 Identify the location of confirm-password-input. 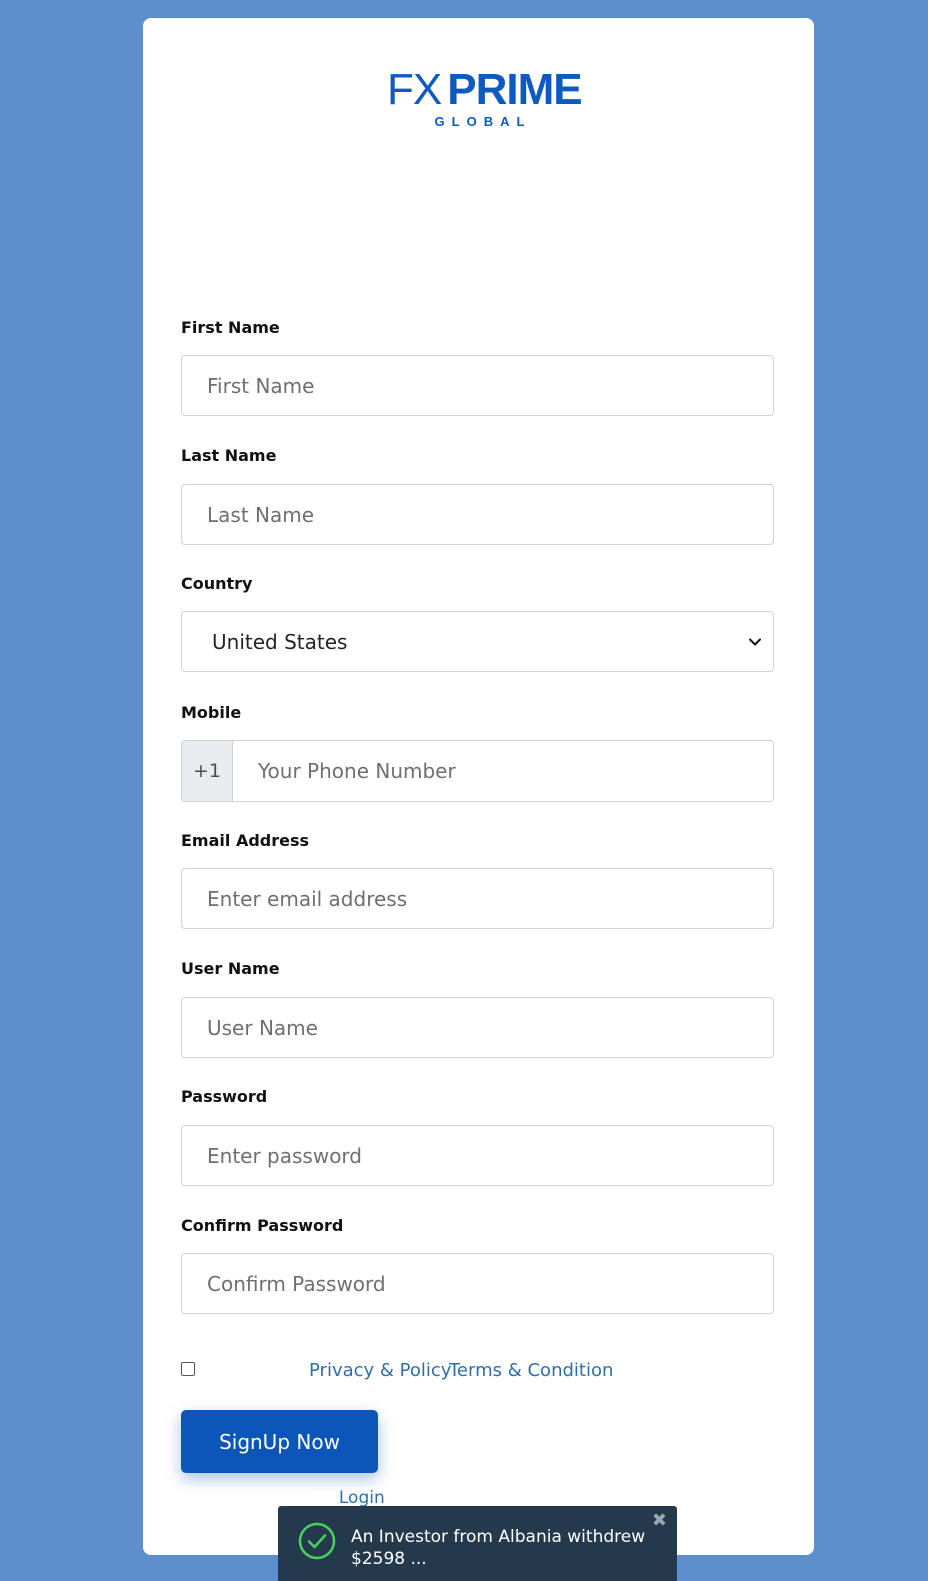
(477, 1283).